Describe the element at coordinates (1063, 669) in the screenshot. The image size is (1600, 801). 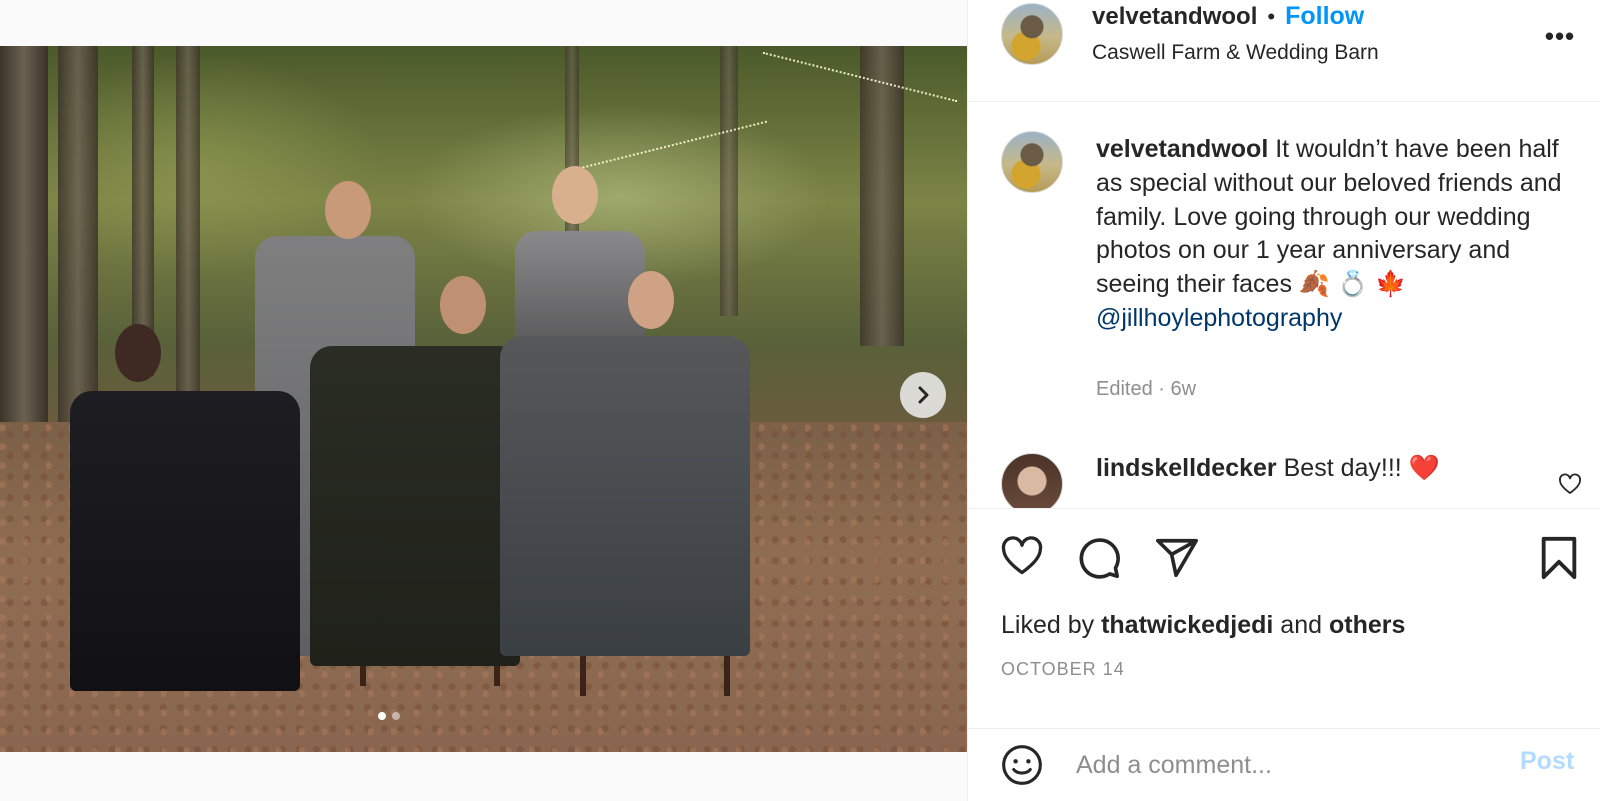
I see `post-date: OCTOBER 14` at that location.